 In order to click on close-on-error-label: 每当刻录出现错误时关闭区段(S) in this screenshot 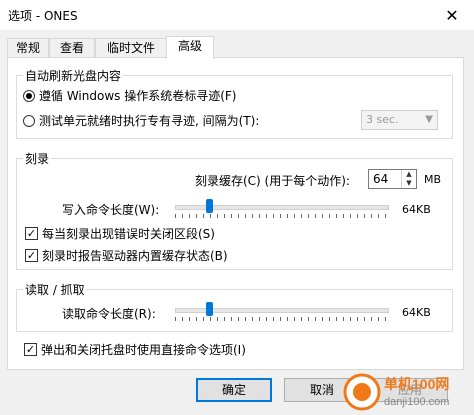, I will do `click(128, 234)`.